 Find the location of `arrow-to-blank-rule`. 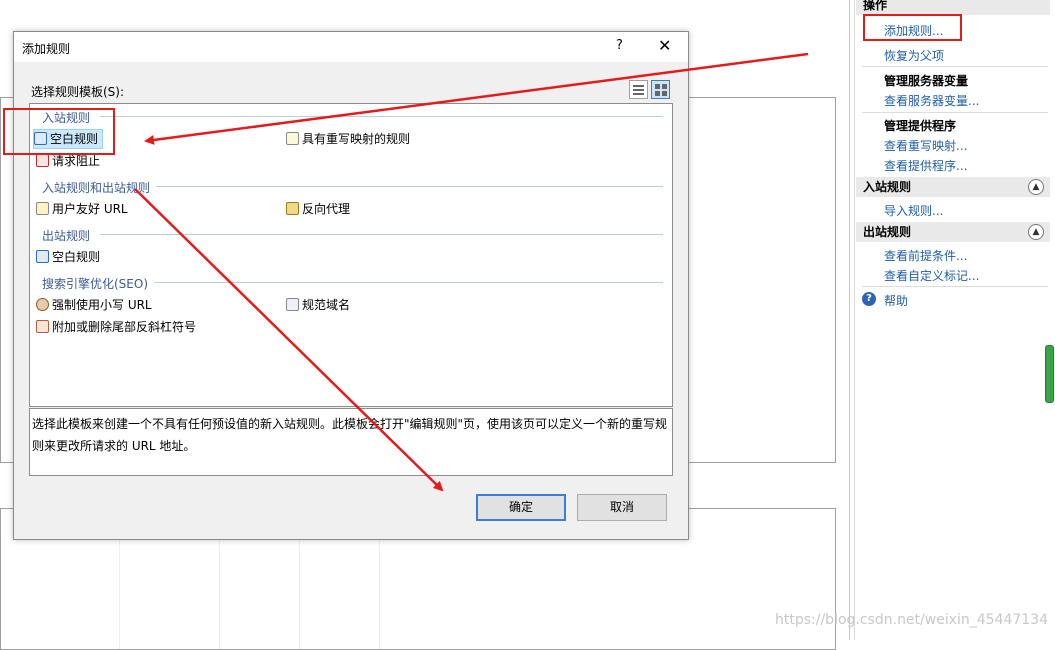

arrow-to-blank-rule is located at coordinates (476, 98).